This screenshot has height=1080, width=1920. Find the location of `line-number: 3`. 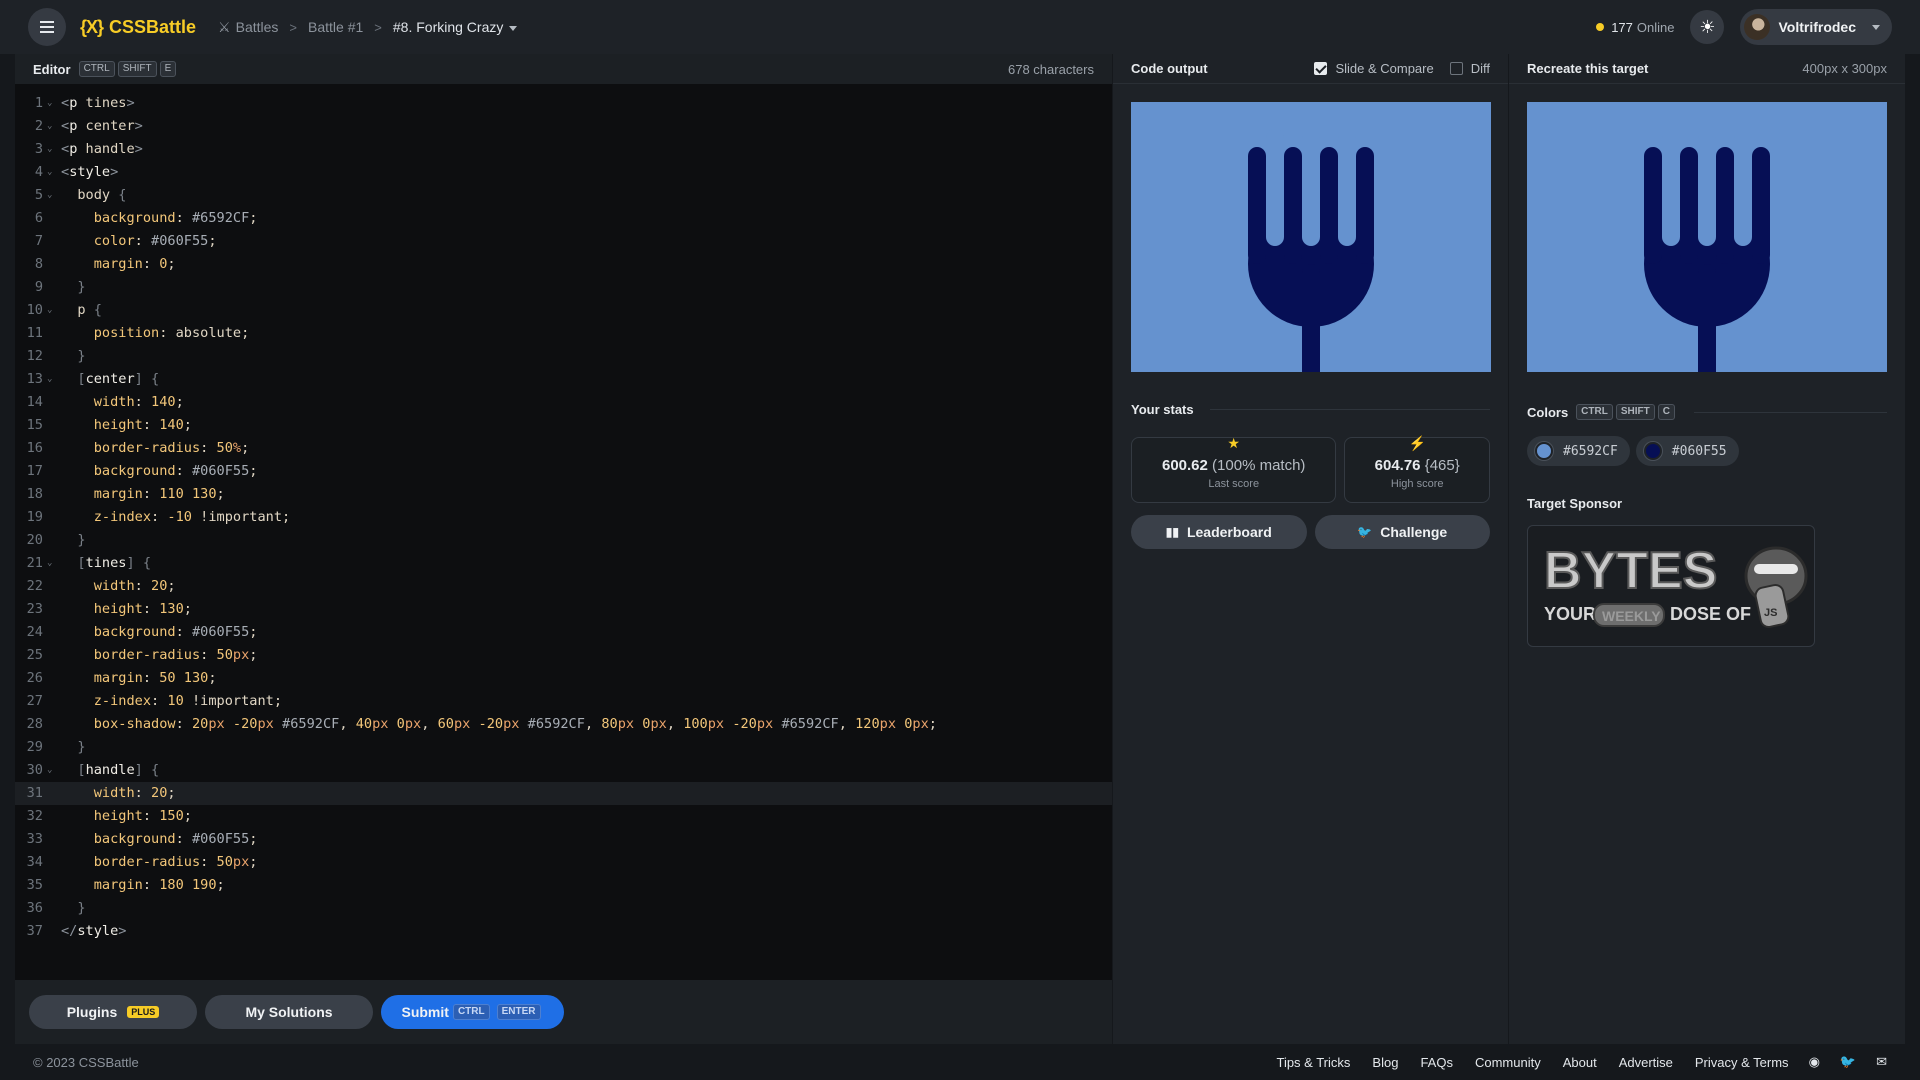

line-number: 3 is located at coordinates (38, 149).